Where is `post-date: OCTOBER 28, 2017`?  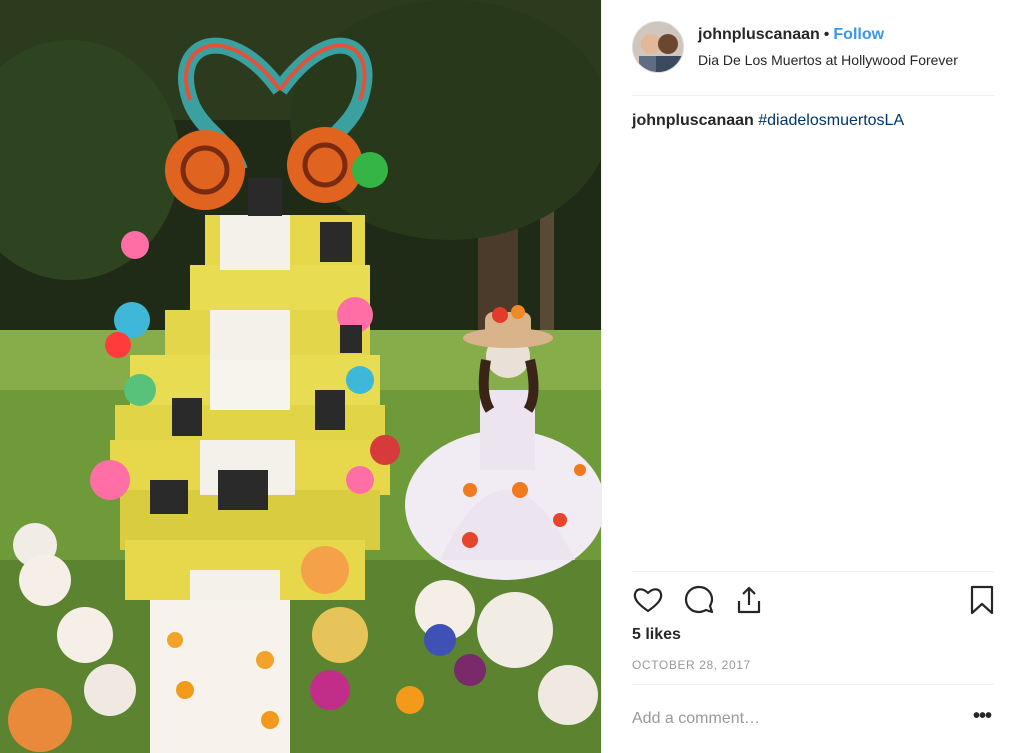 post-date: OCTOBER 28, 2017 is located at coordinates (691, 665).